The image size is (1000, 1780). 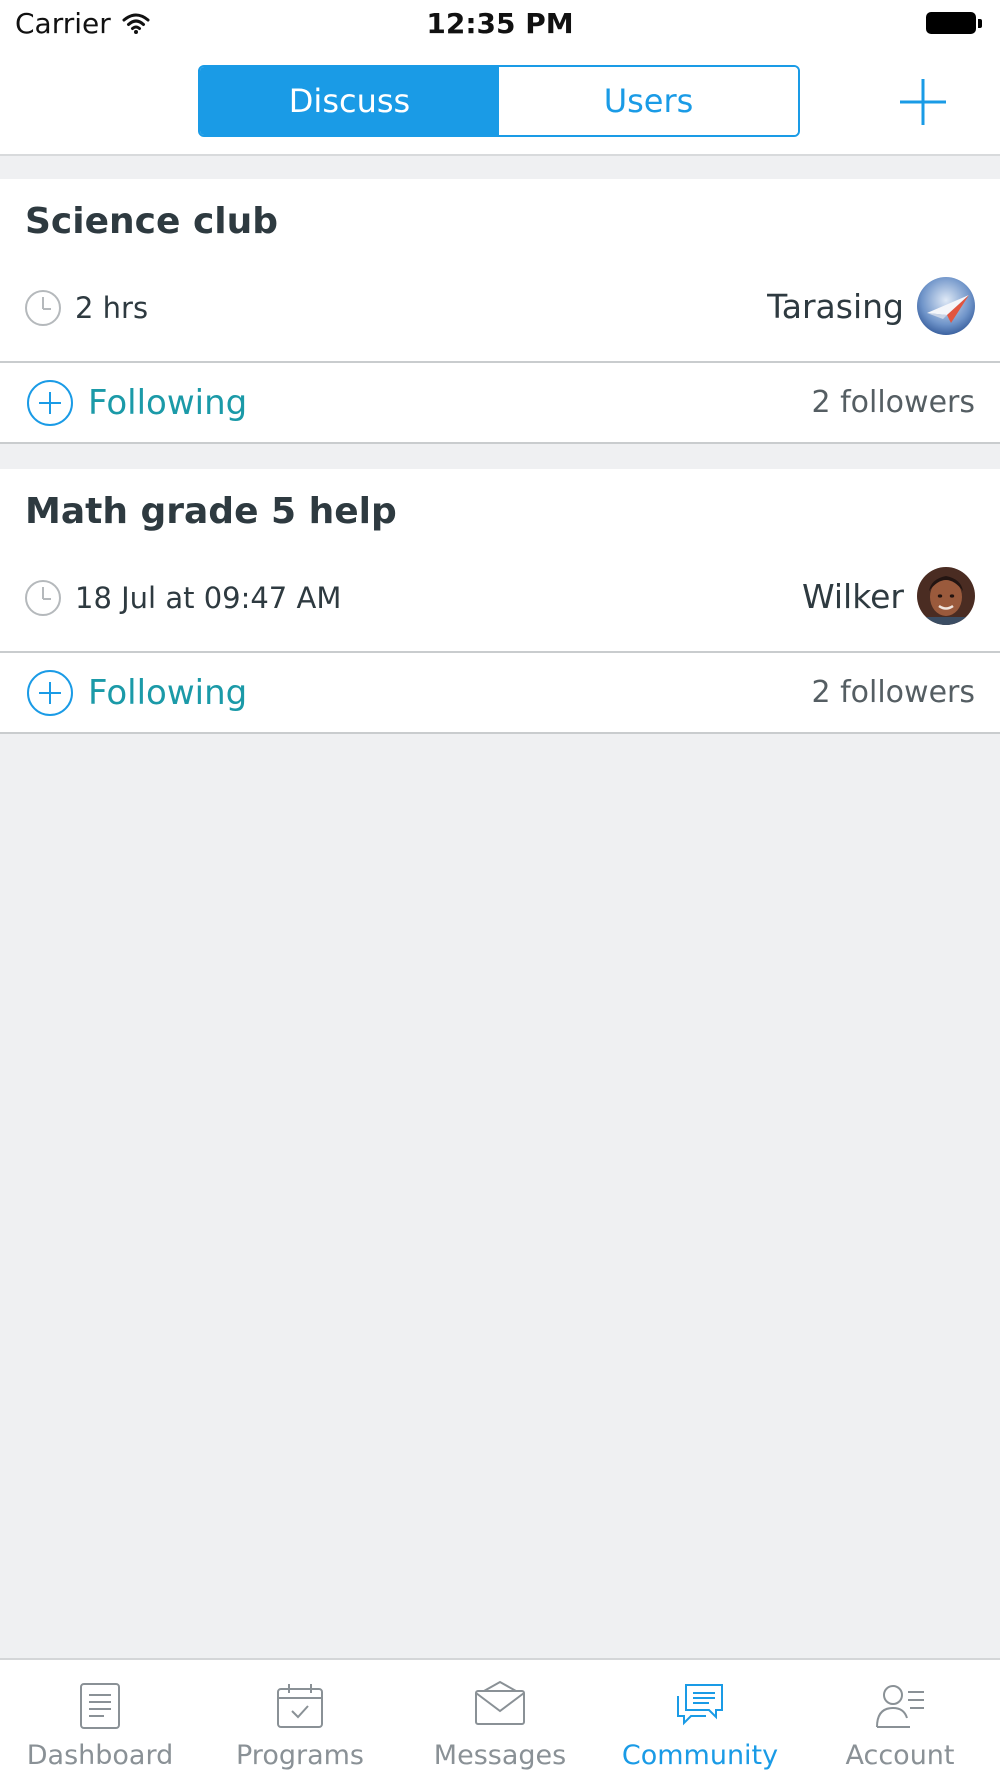 What do you see at coordinates (700, 1705) in the screenshot?
I see `chat-bubbles-icon` at bounding box center [700, 1705].